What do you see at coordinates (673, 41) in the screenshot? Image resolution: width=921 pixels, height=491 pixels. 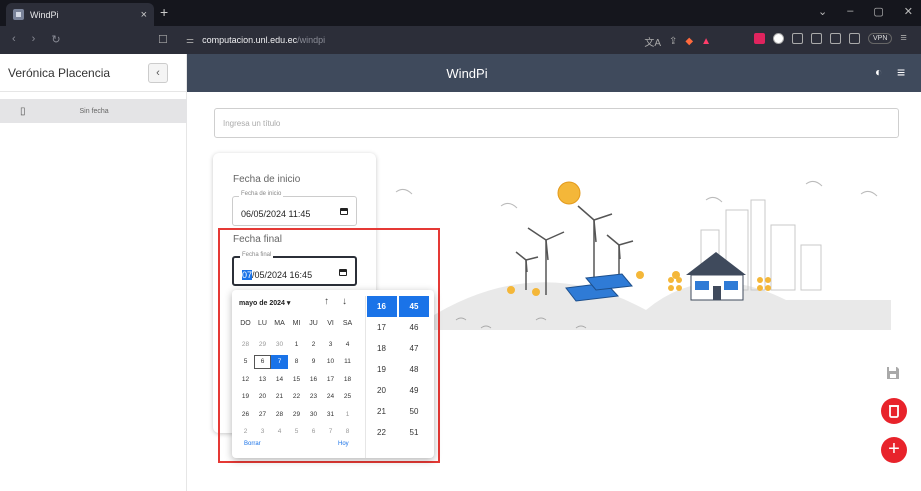 I see `share-icon: ⇪` at bounding box center [673, 41].